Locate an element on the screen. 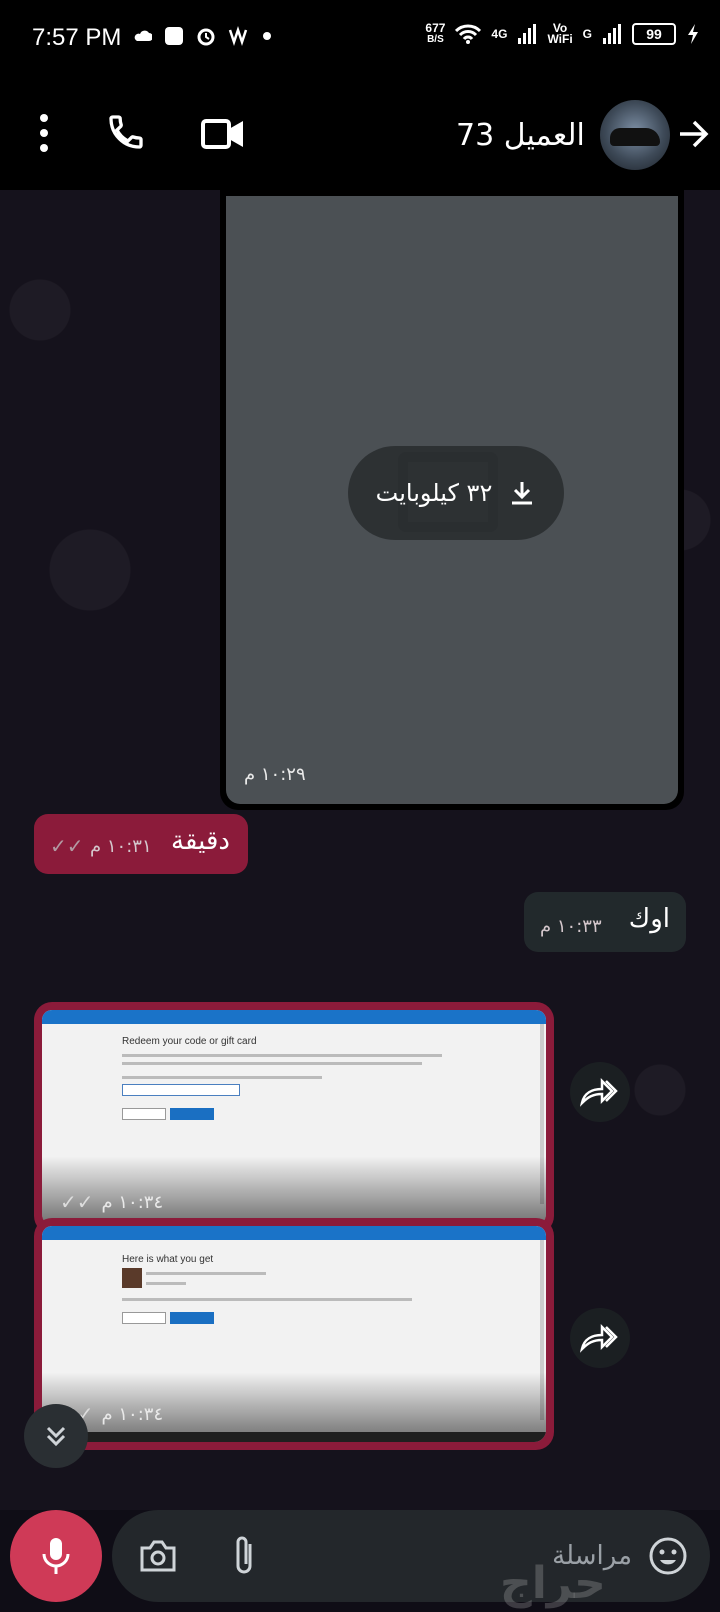 The height and width of the screenshot is (1612, 720). more-options-button is located at coordinates (44, 133).